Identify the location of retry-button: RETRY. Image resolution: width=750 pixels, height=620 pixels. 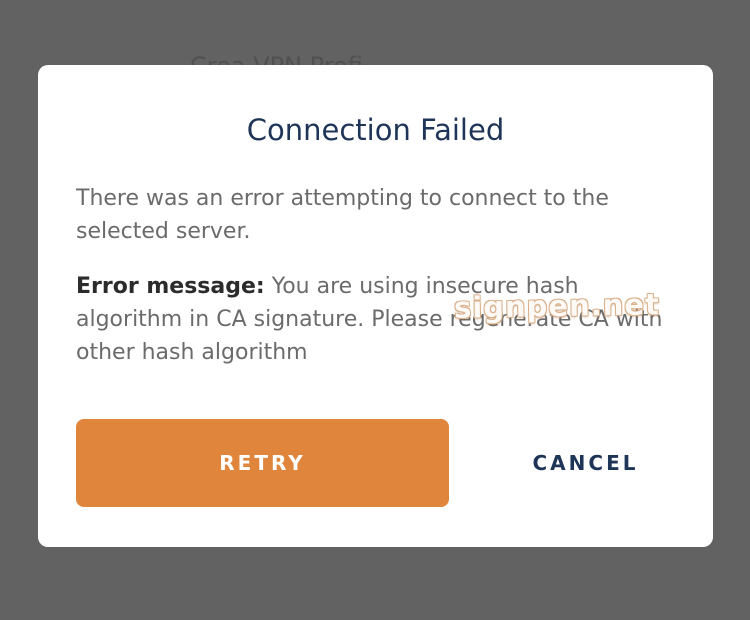
(262, 463).